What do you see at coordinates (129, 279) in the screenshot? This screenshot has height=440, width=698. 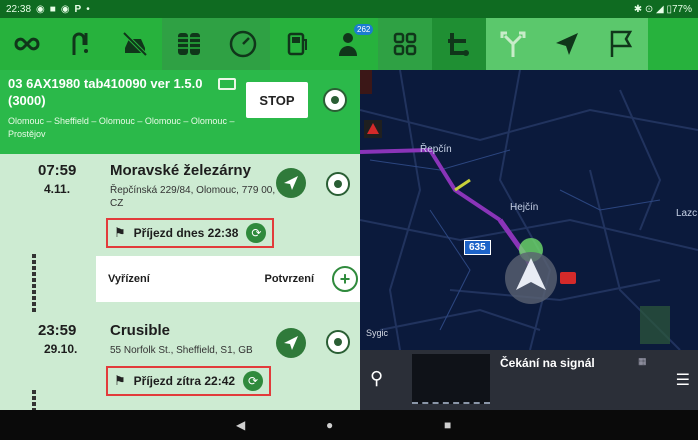 I see `handling-label: Vyřízení` at bounding box center [129, 279].